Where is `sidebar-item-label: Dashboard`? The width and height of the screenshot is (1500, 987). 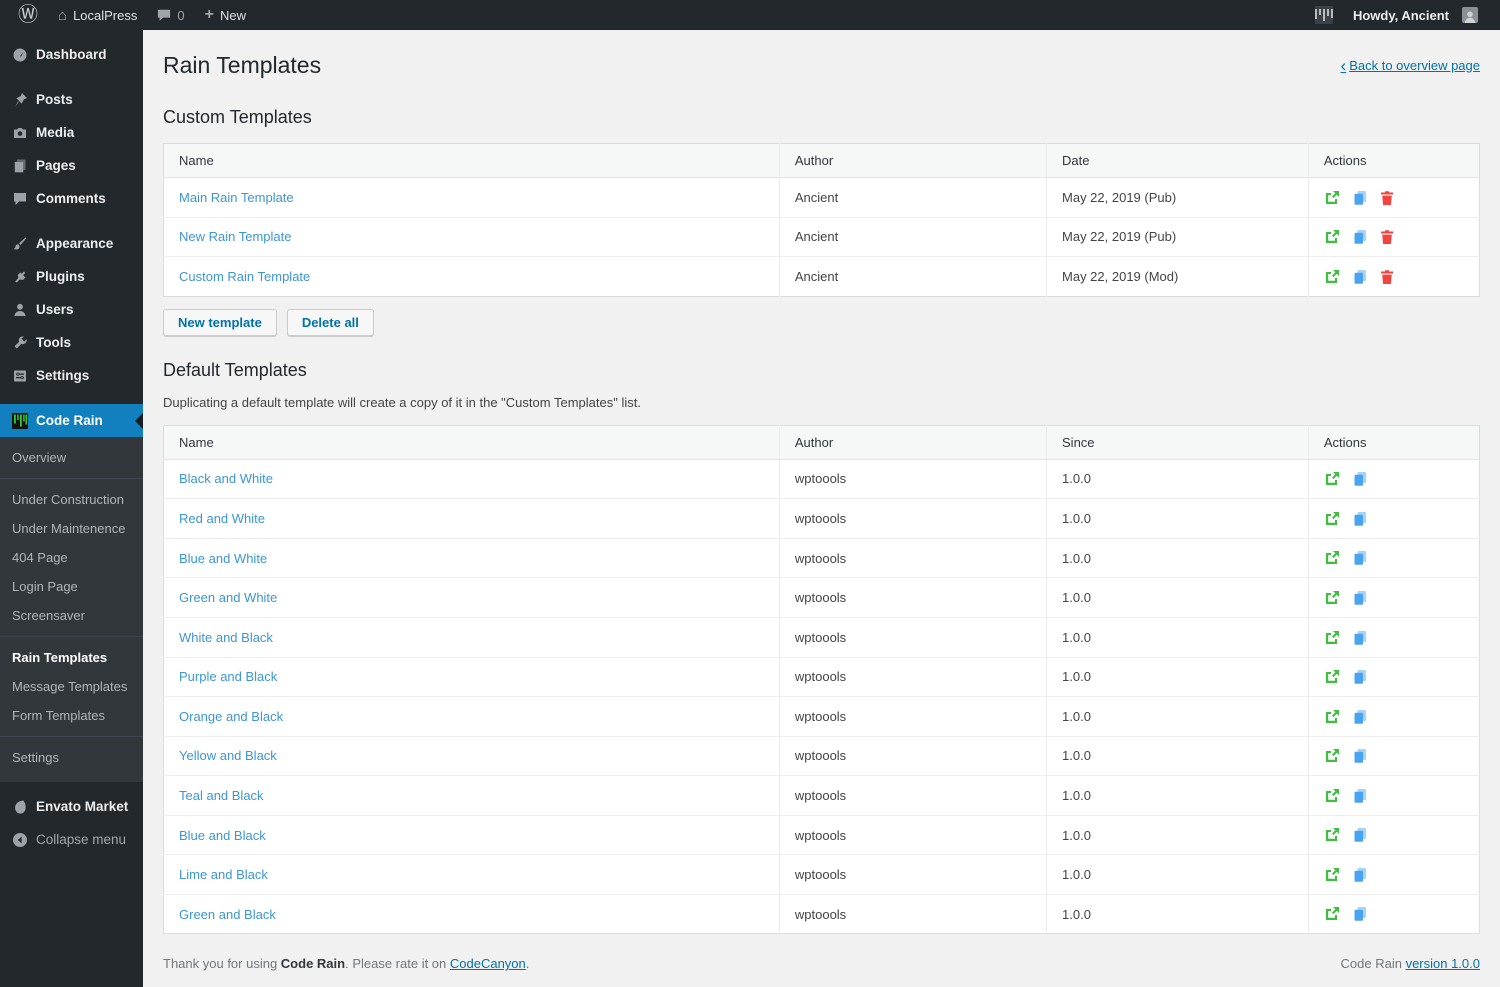
sidebar-item-label: Dashboard is located at coordinates (71, 54).